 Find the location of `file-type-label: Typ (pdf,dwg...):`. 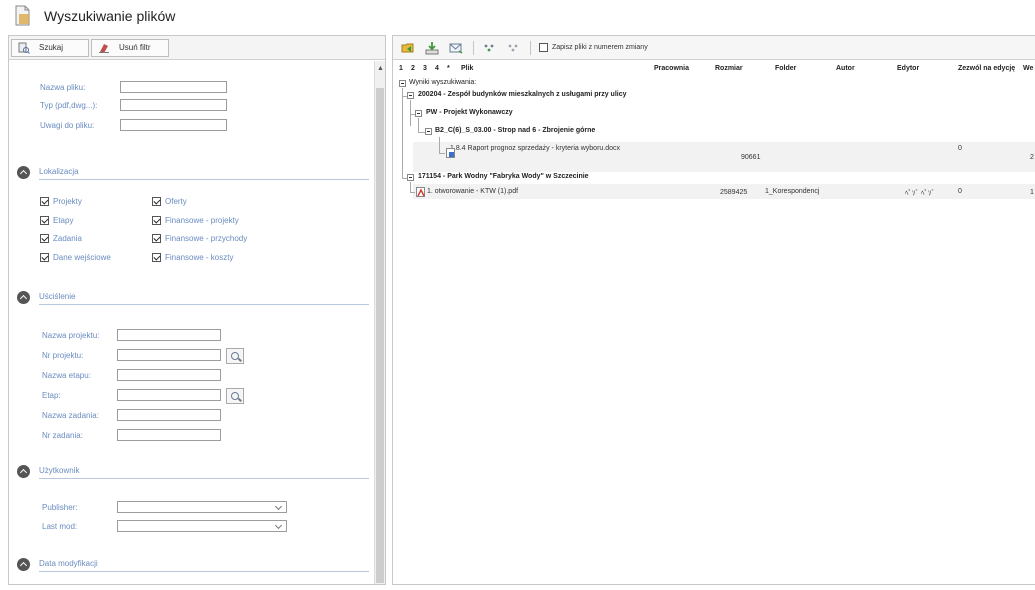

file-type-label: Typ (pdf,dwg...): is located at coordinates (69, 105).